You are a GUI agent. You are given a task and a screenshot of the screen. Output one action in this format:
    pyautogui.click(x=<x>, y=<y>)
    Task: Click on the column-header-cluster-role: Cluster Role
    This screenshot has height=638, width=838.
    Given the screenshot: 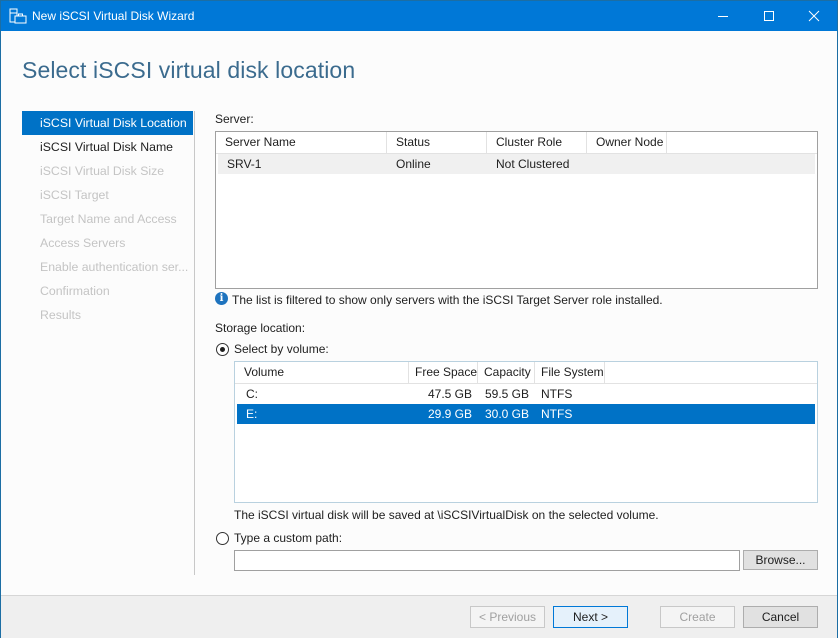 What is the action you would take?
    pyautogui.click(x=537, y=142)
    